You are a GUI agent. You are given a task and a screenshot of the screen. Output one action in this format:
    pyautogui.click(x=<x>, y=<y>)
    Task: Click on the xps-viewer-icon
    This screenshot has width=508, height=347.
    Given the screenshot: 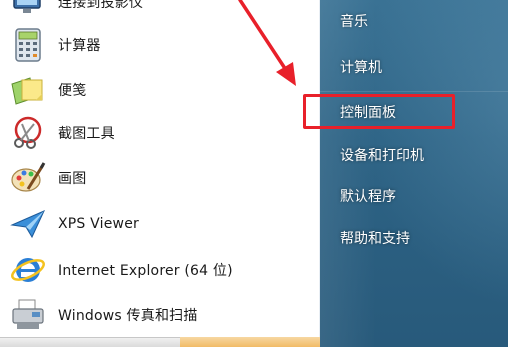 What is the action you would take?
    pyautogui.click(x=28, y=224)
    